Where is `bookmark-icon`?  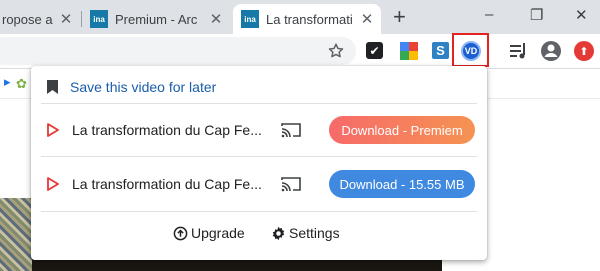 bookmark-icon is located at coordinates (52, 87).